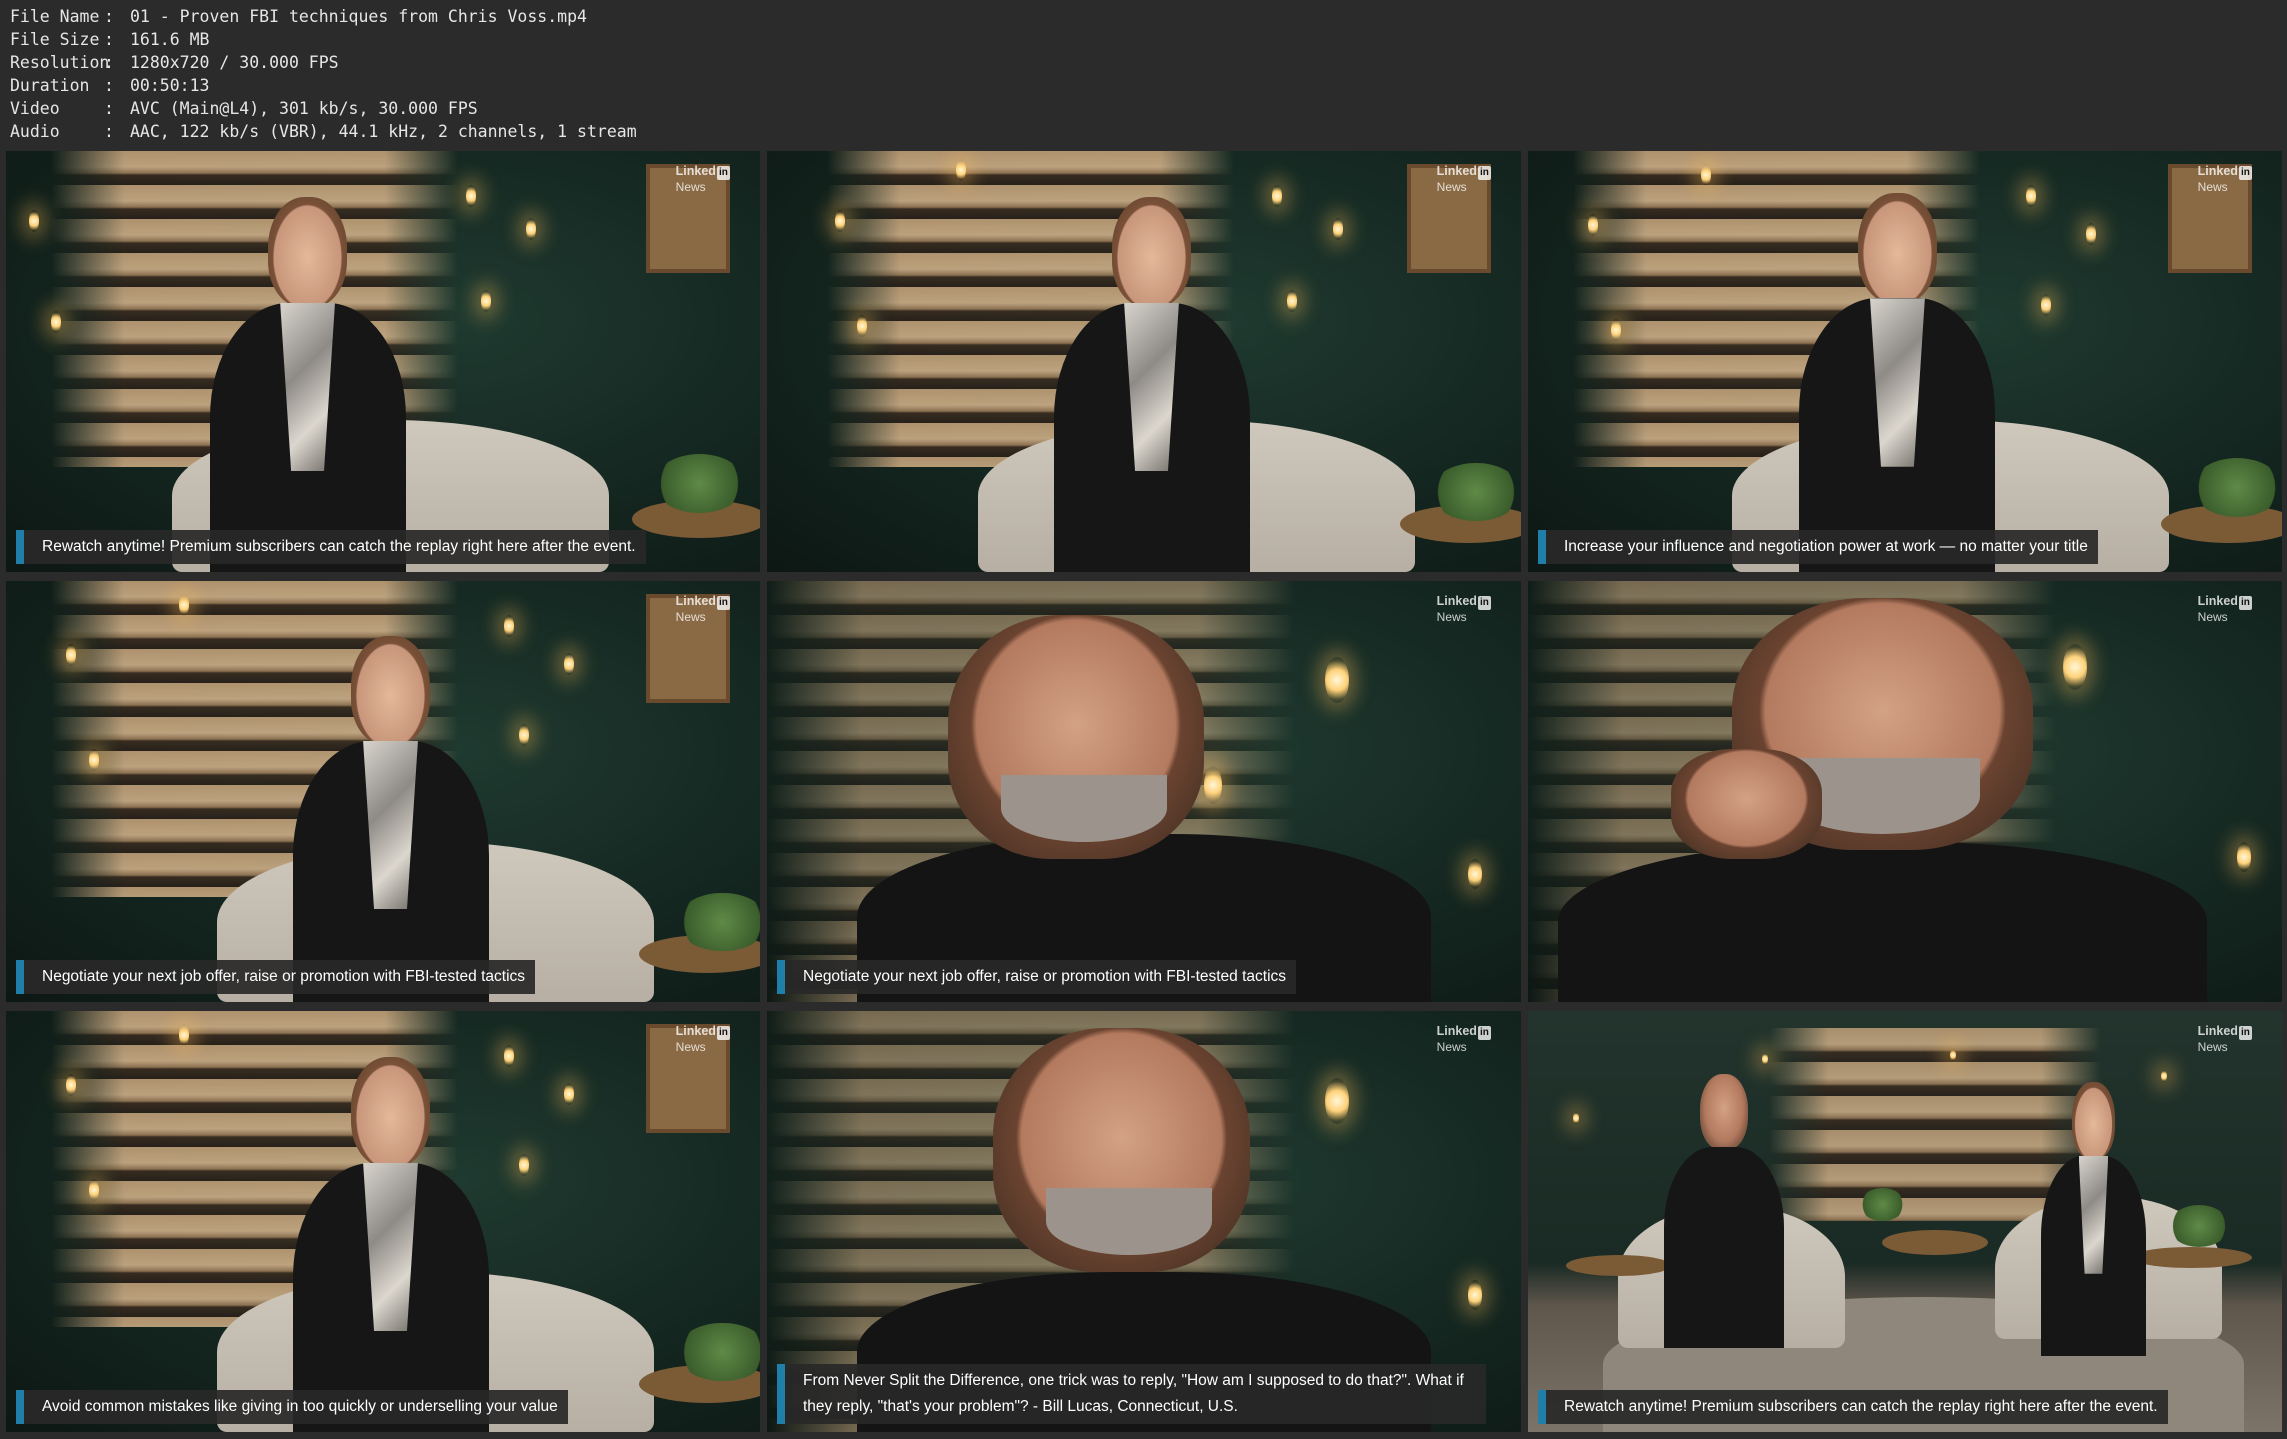 Image resolution: width=2287 pixels, height=1439 pixels. Describe the element at coordinates (323, 85) in the screenshot. I see `info-row-duration: Duration:00:50:13` at that location.